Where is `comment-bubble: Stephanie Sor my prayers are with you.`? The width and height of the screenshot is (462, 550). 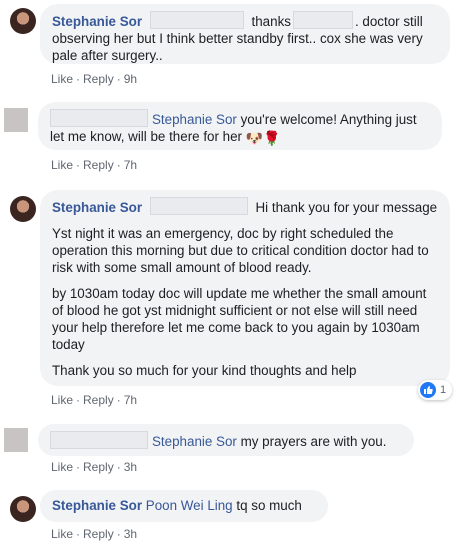
comment-bubble: Stephanie Sor my prayers are with you. is located at coordinates (226, 440).